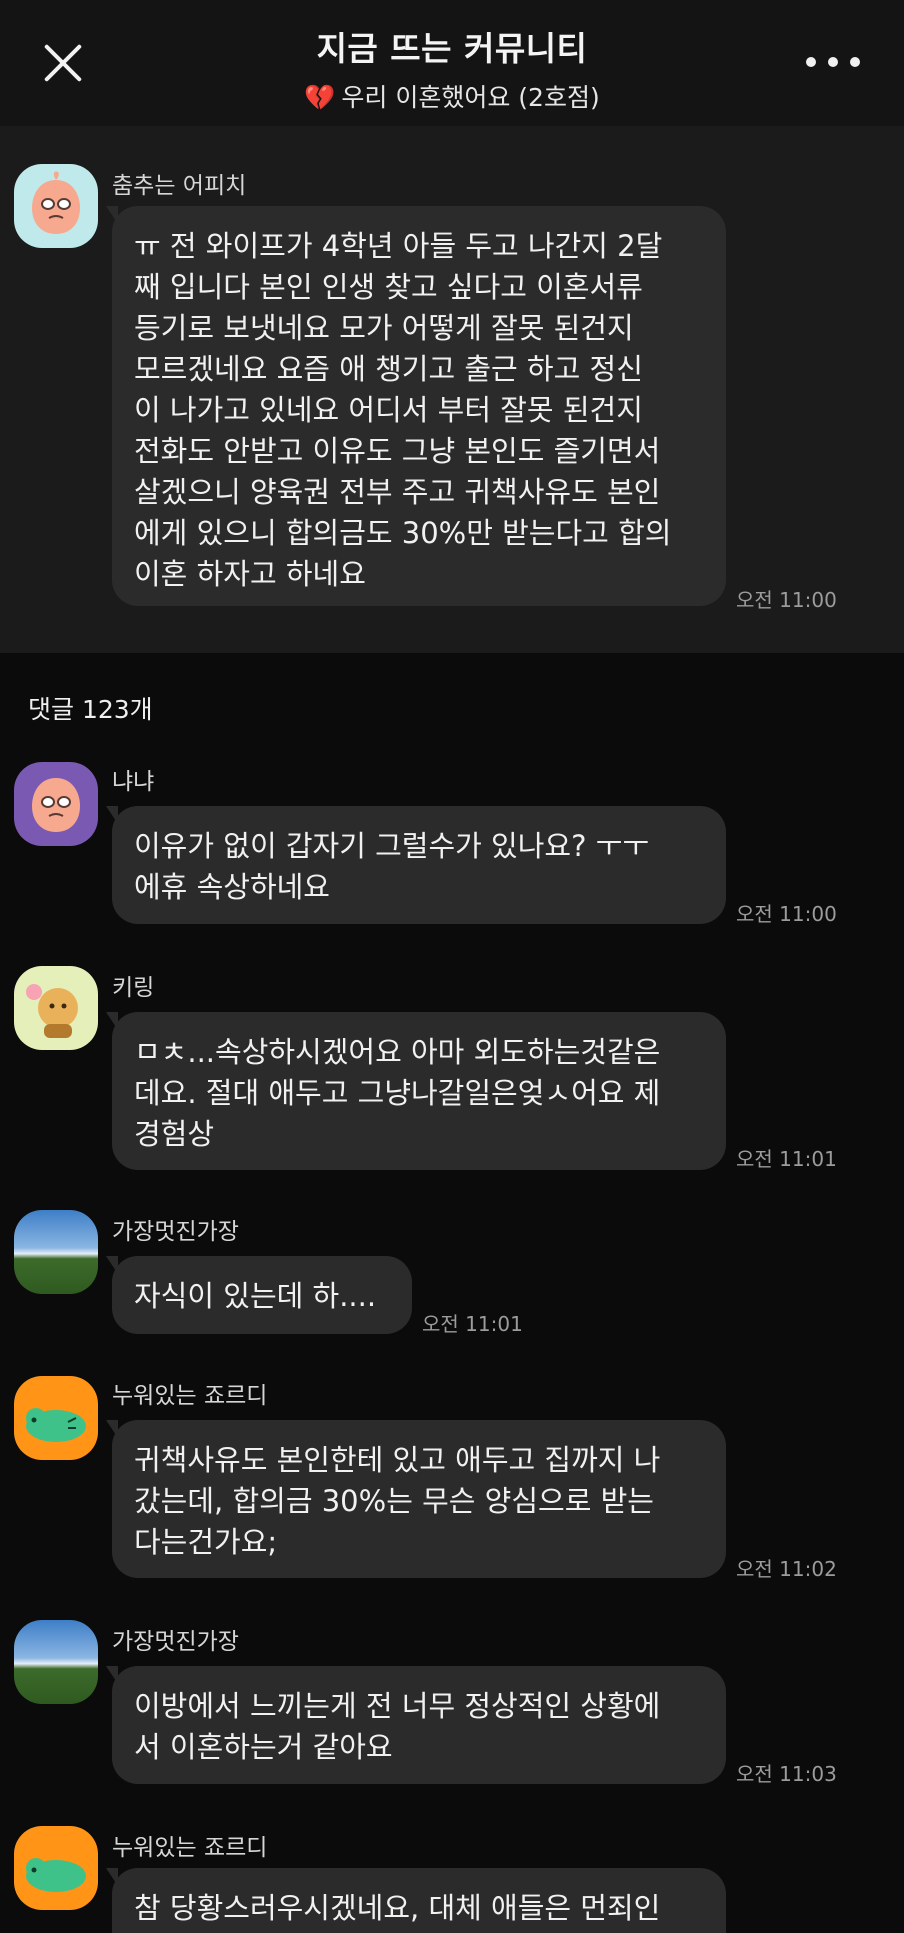 The width and height of the screenshot is (904, 1933). I want to click on broken-heart-icon: 💔, so click(320, 97).